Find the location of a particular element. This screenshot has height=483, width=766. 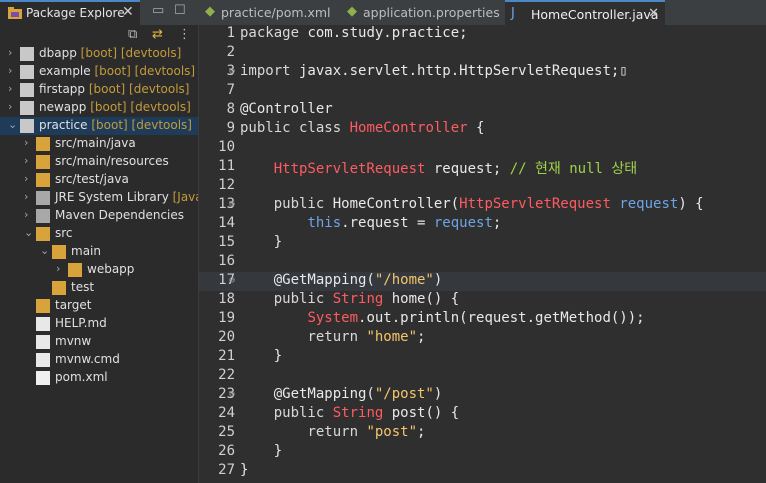

tree-item-name: target is located at coordinates (73, 305).